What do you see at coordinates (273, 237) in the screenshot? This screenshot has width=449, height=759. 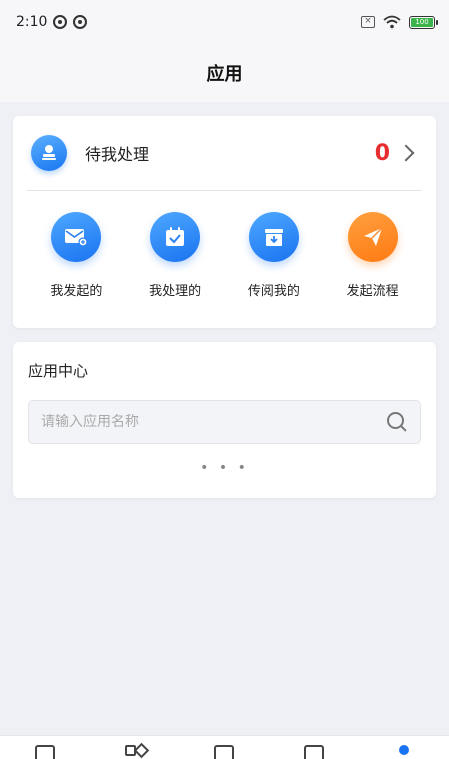 I see `archive-download-icon` at bounding box center [273, 237].